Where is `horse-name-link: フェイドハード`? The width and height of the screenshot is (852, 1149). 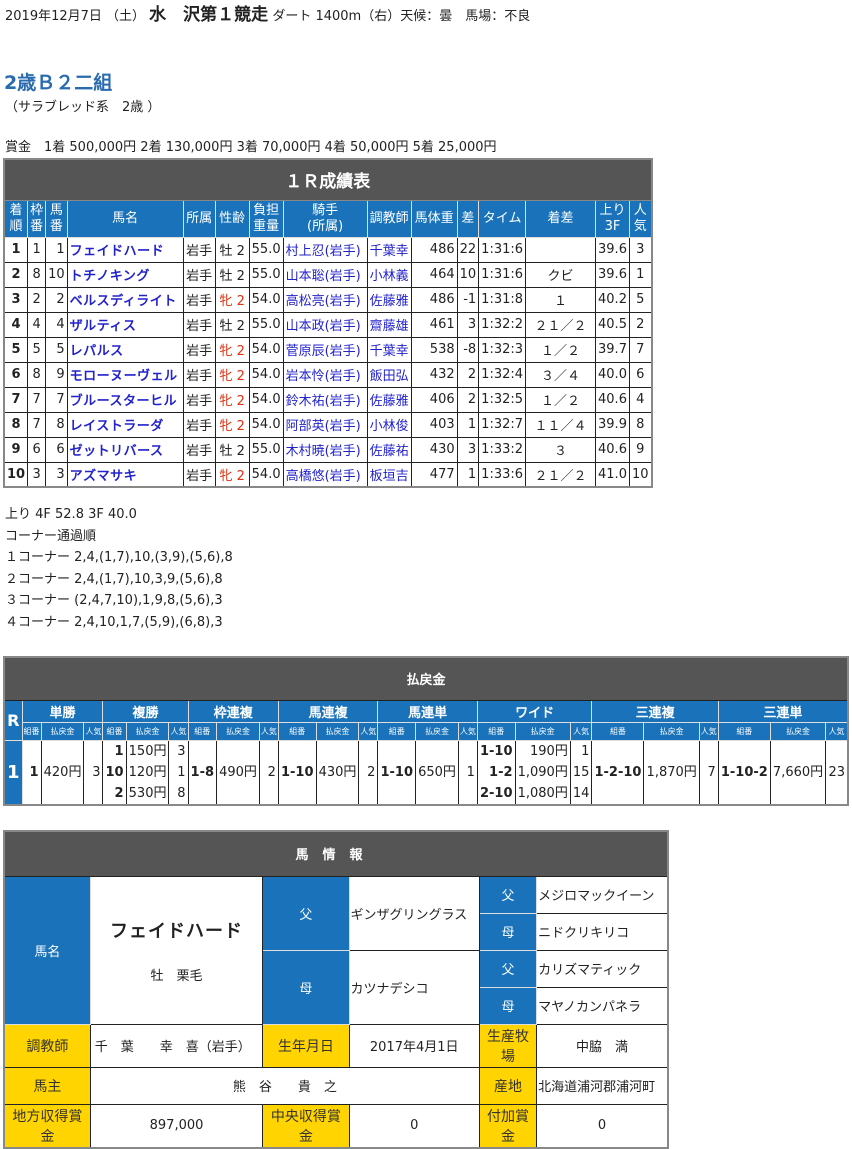
horse-name-link: フェイドハード is located at coordinates (117, 251).